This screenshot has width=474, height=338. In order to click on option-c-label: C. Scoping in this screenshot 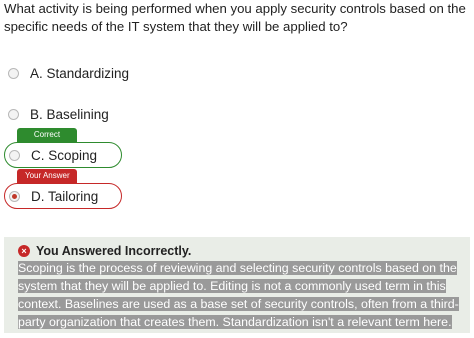, I will do `click(64, 155)`.